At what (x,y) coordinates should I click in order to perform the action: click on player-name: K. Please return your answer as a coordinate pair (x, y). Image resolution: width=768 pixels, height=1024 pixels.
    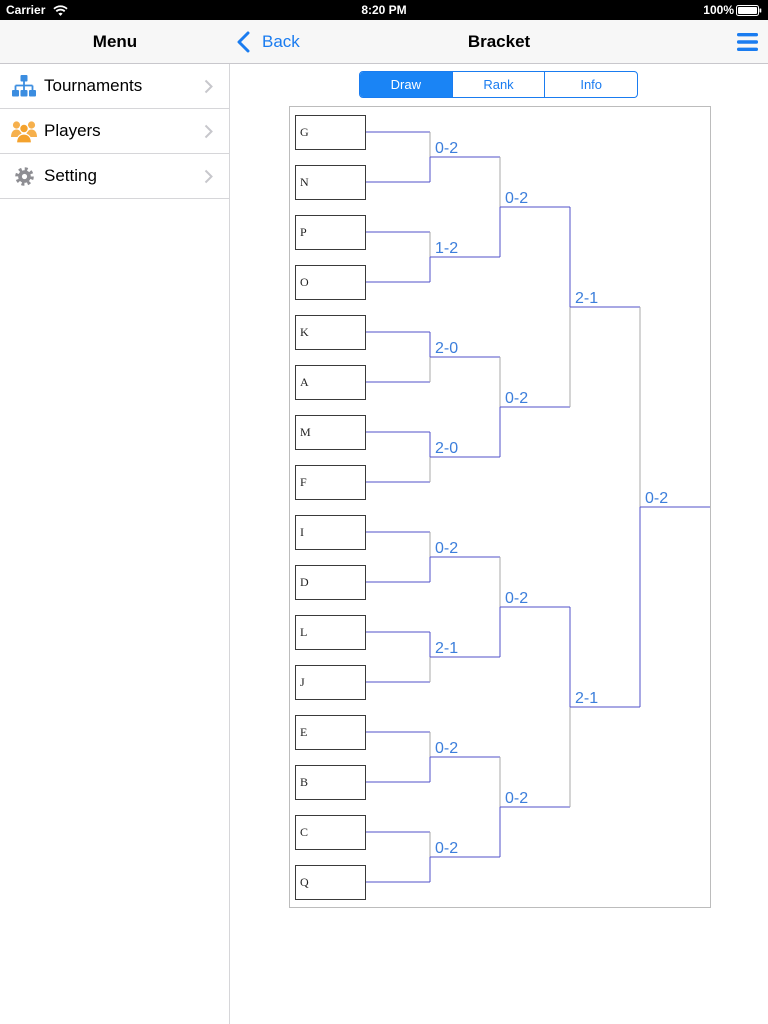
    Looking at the image, I should click on (304, 332).